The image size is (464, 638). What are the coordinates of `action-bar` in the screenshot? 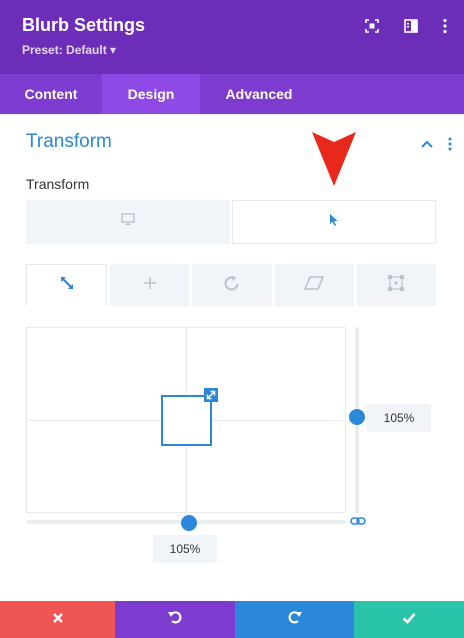 It's located at (232, 619).